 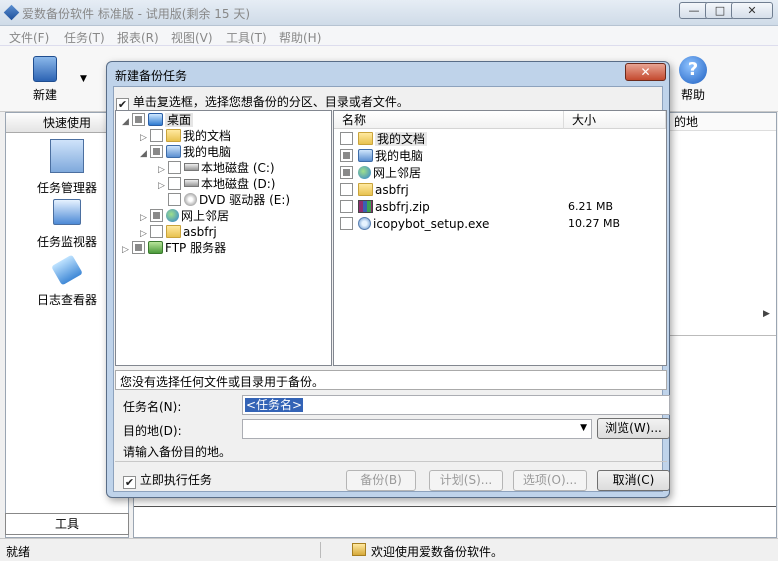 What do you see at coordinates (67, 524) in the screenshot?
I see `tools-tab: 工具` at bounding box center [67, 524].